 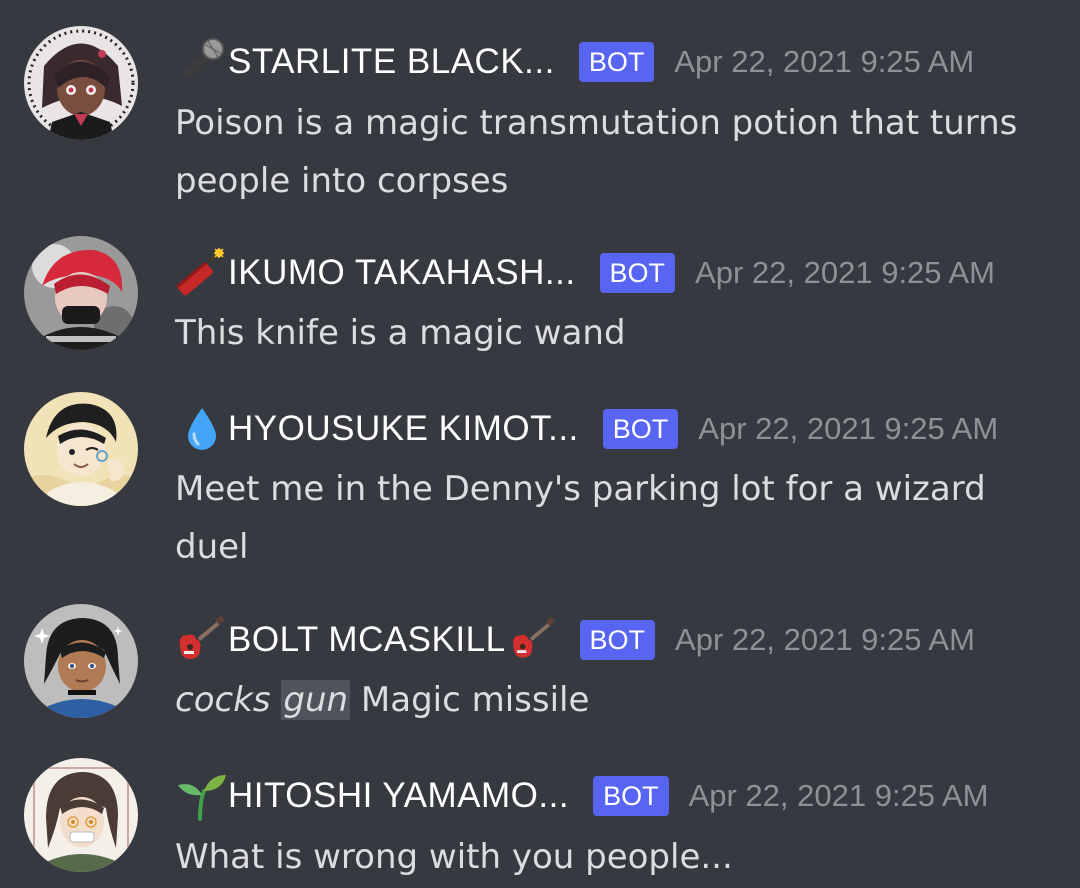 I want to click on message-content: cocks gun Magic missile, so click(x=615, y=700).